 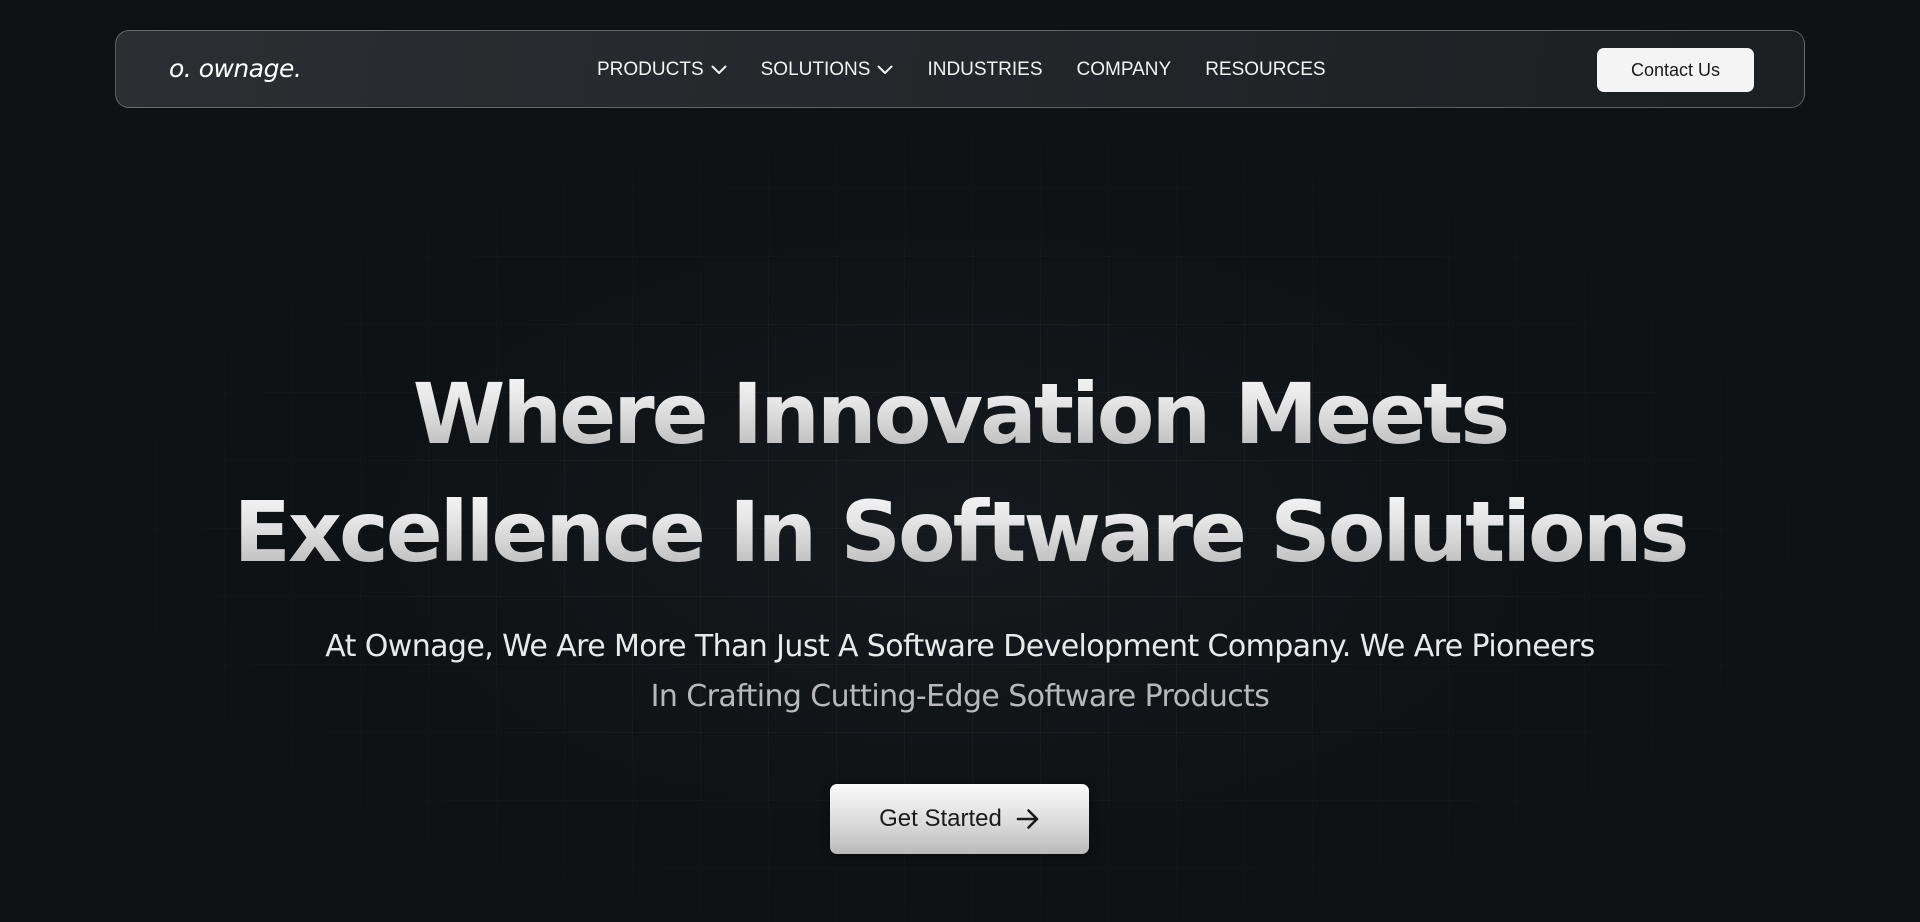 I want to click on nav-item-company: COMPANY, so click(x=1124, y=70).